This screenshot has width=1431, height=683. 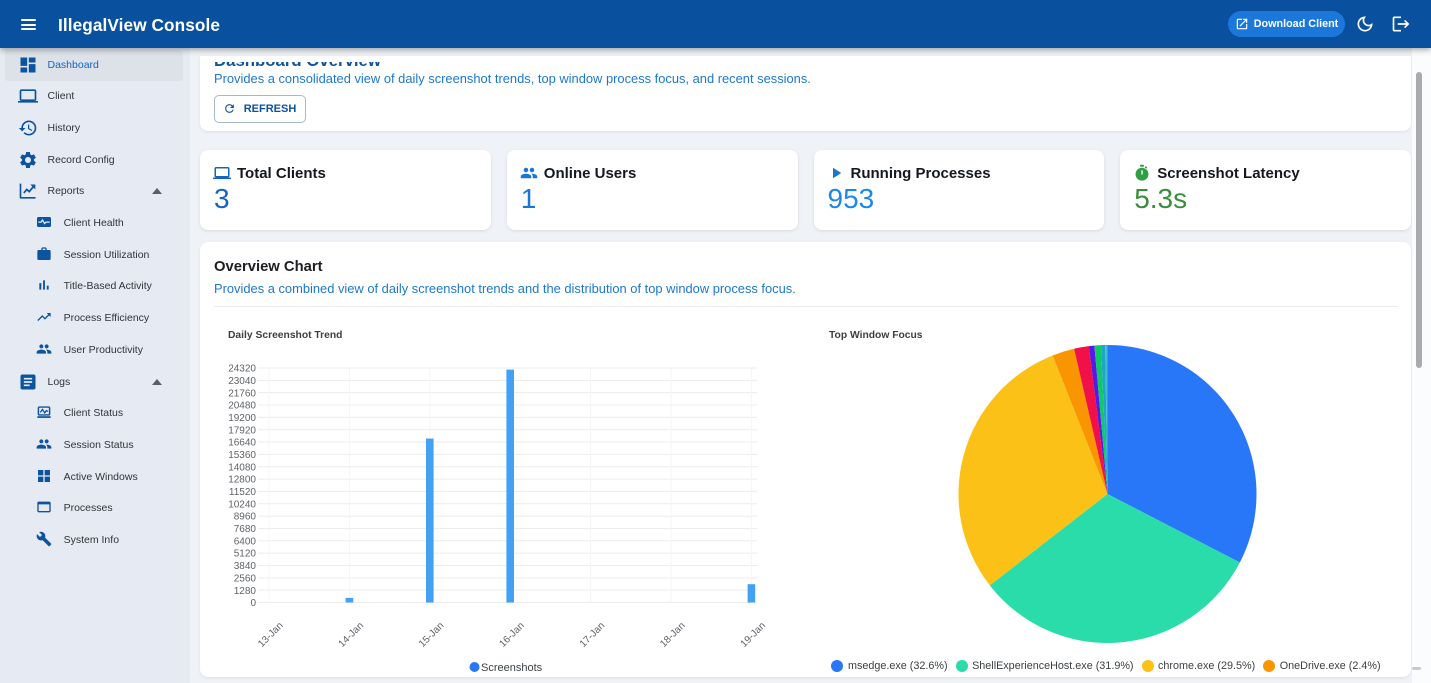 I want to click on svg-text: 16640, so click(x=242, y=443).